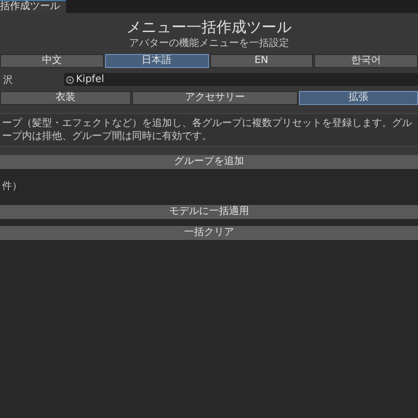 The image size is (418, 418). What do you see at coordinates (33, 6) in the screenshot?
I see `window-tab: 括作成ツール` at bounding box center [33, 6].